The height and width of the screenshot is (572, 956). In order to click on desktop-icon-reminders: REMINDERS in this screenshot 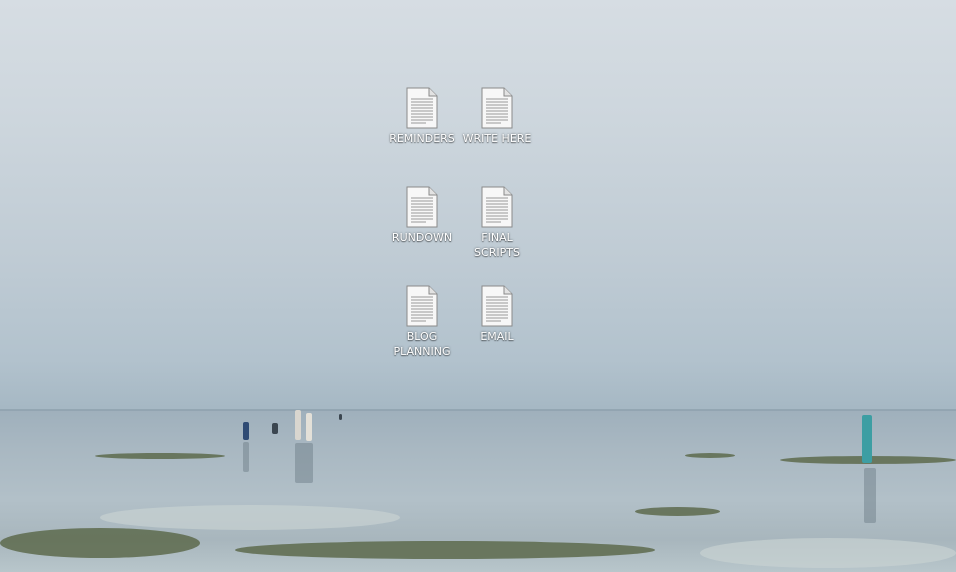, I will do `click(422, 116)`.